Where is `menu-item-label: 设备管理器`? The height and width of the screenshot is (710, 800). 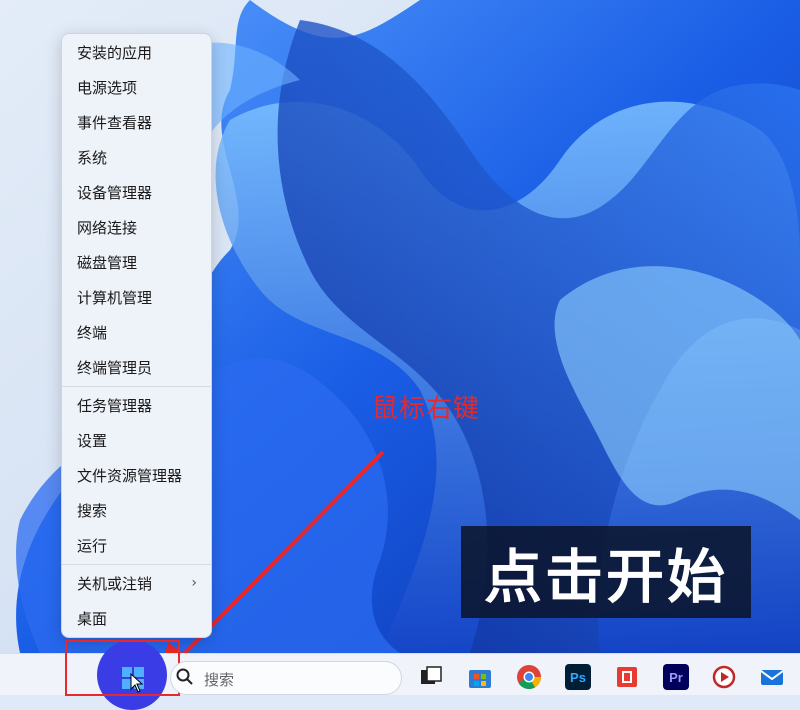 menu-item-label: 设备管理器 is located at coordinates (115, 192).